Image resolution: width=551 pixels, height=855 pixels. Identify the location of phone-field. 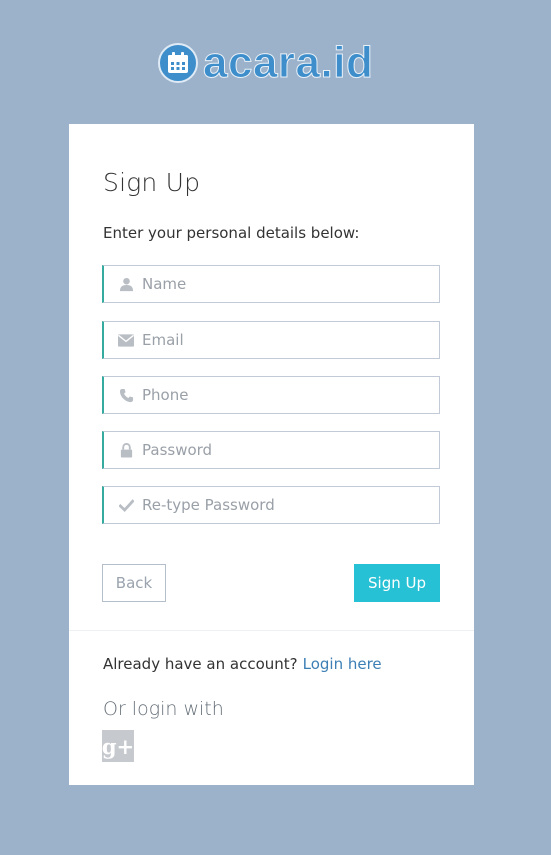
(271, 395).